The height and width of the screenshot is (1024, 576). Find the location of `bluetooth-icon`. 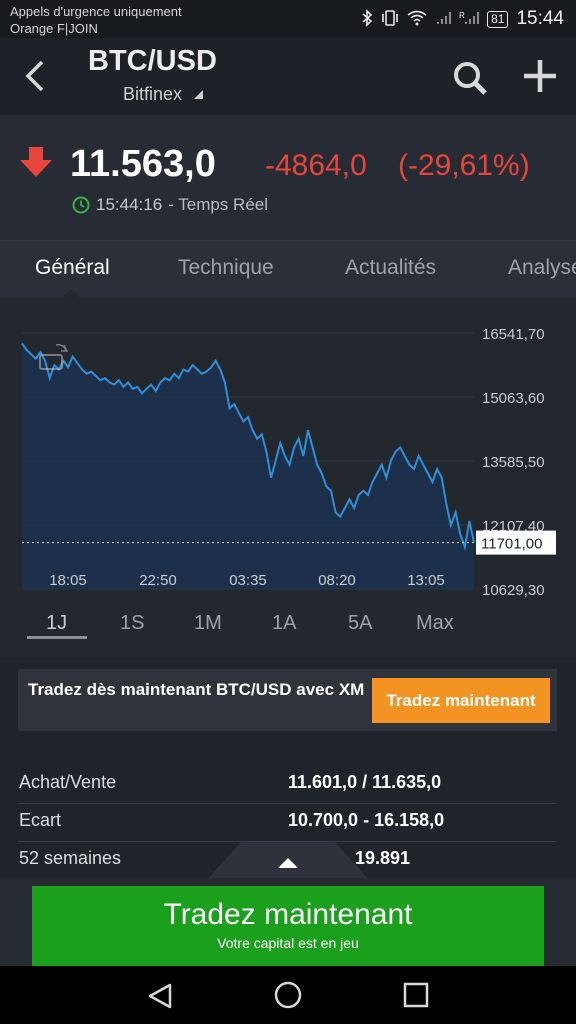

bluetooth-icon is located at coordinates (367, 19).